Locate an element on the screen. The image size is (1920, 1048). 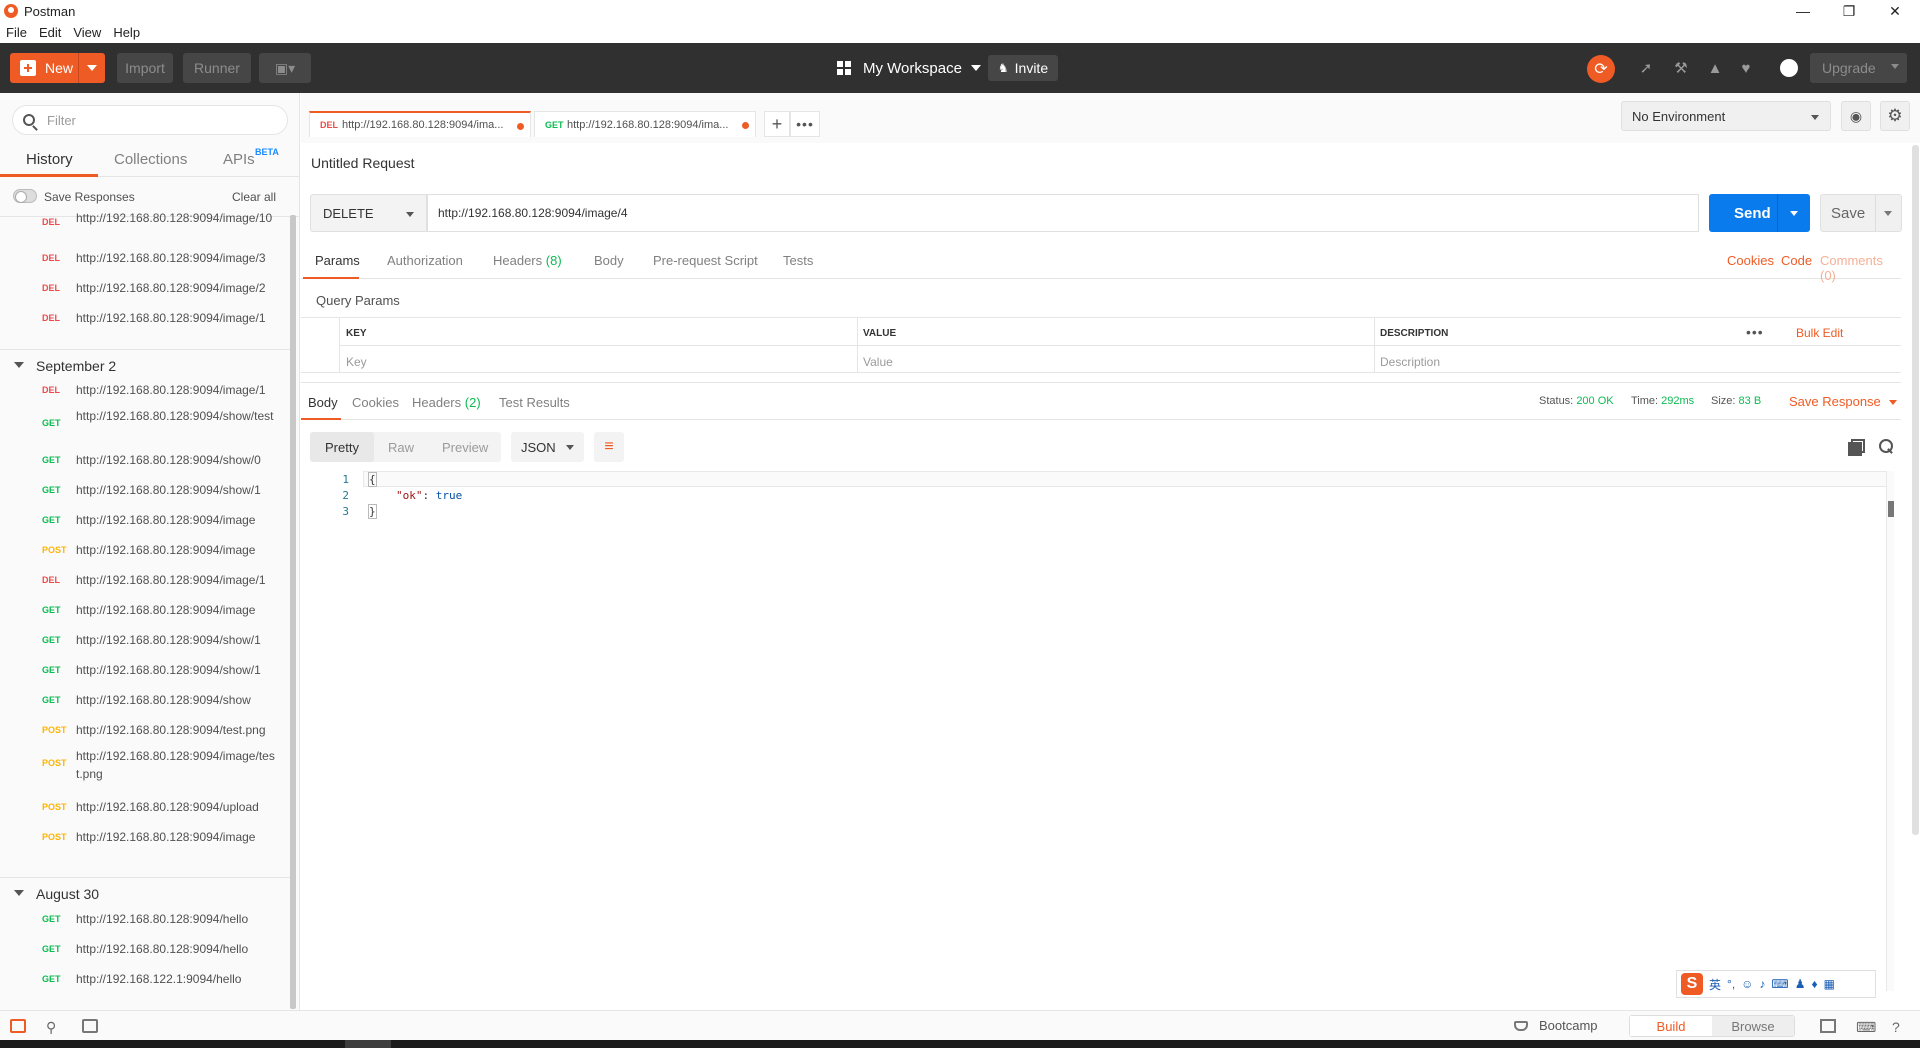
copy-icon is located at coordinates (1856, 447).